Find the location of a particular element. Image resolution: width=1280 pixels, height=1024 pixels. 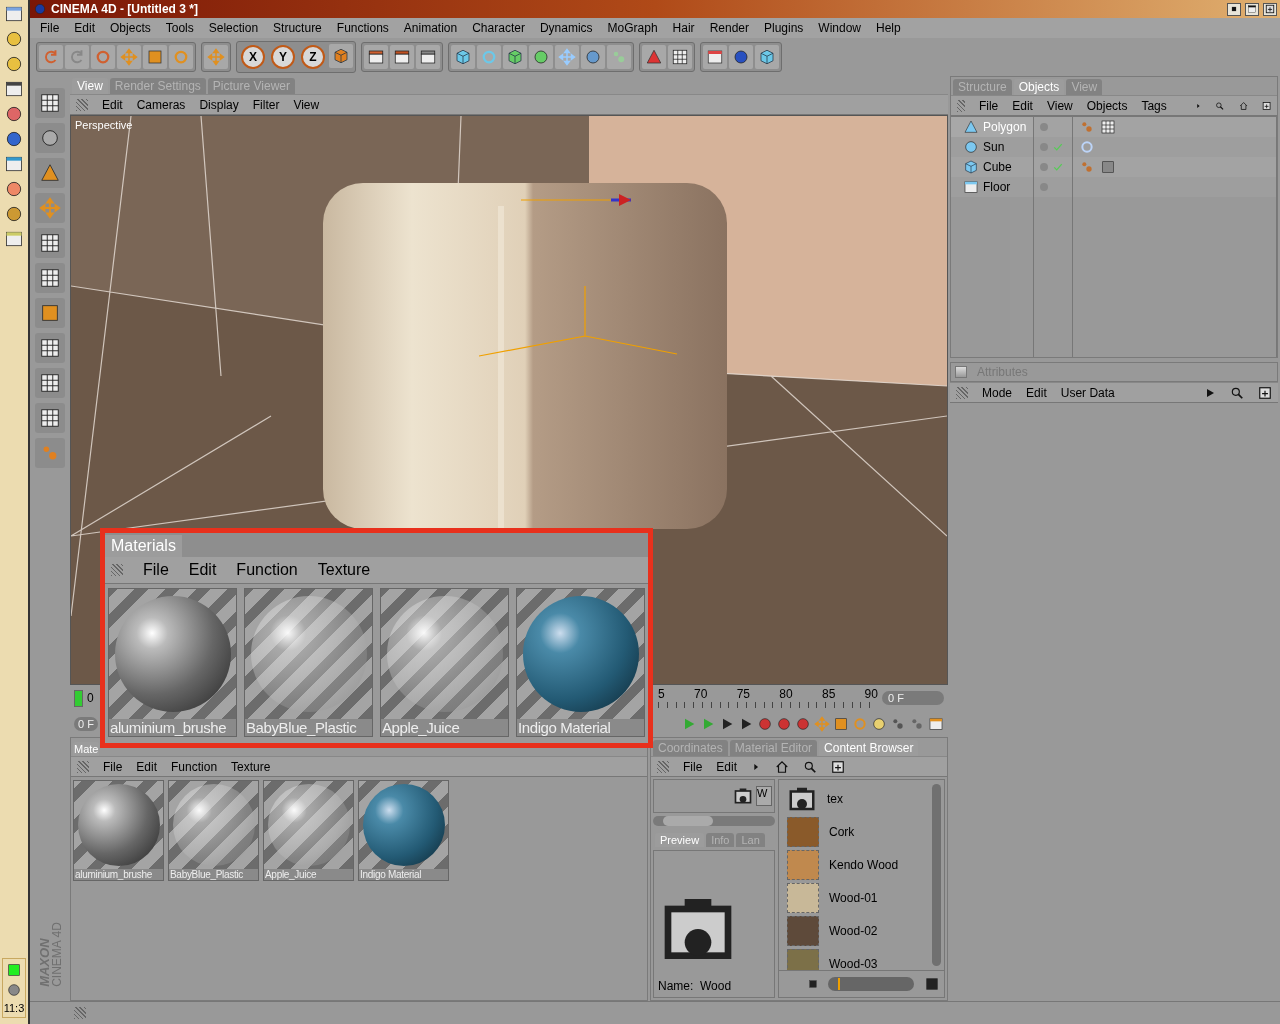

menu-item: Animation is located at coordinates (430, 28).